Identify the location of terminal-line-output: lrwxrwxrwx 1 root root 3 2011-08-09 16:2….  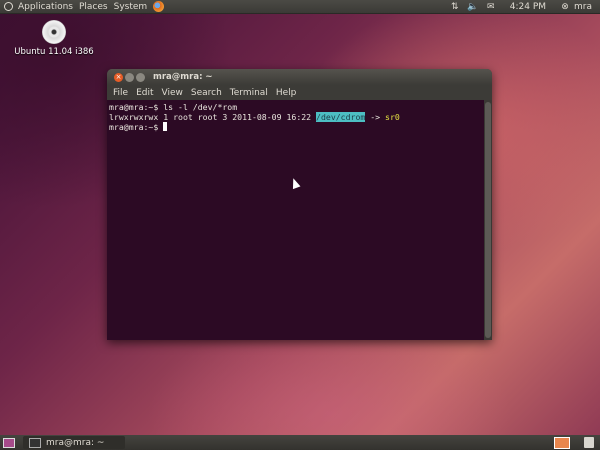
(295, 117).